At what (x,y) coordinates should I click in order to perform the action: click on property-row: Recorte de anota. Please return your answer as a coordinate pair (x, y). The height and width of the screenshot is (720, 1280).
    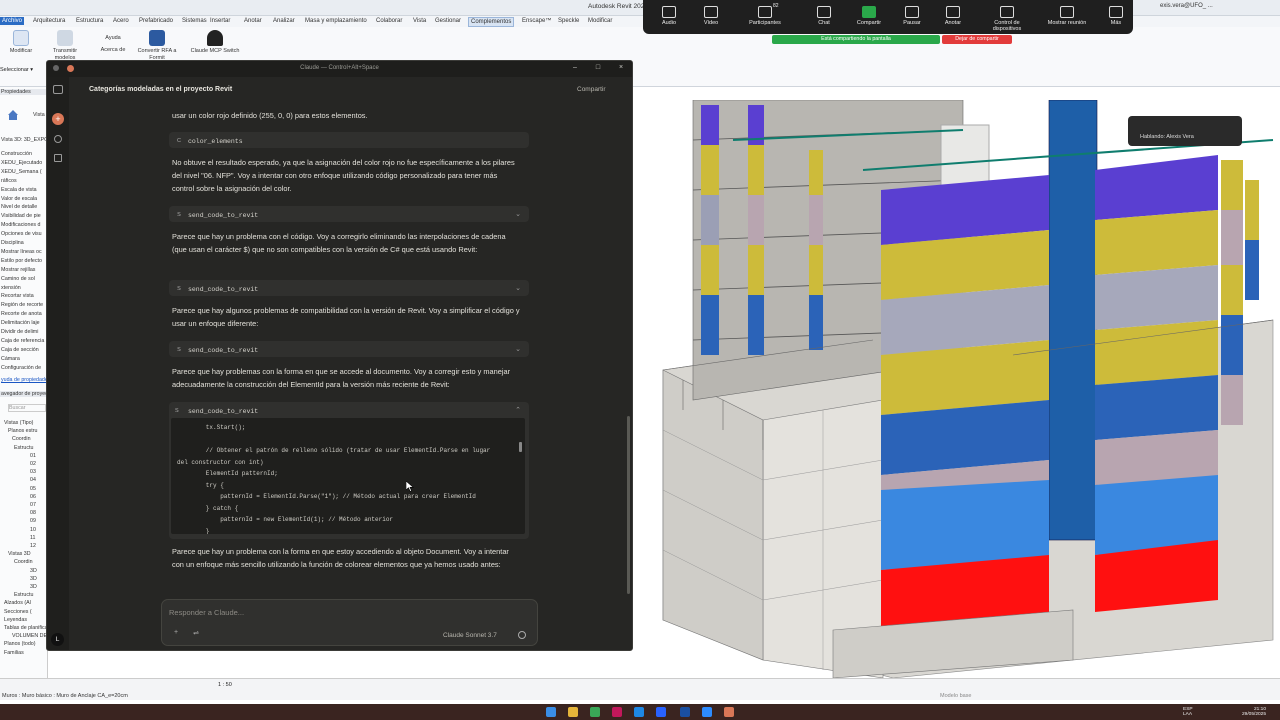
    Looking at the image, I should click on (24, 314).